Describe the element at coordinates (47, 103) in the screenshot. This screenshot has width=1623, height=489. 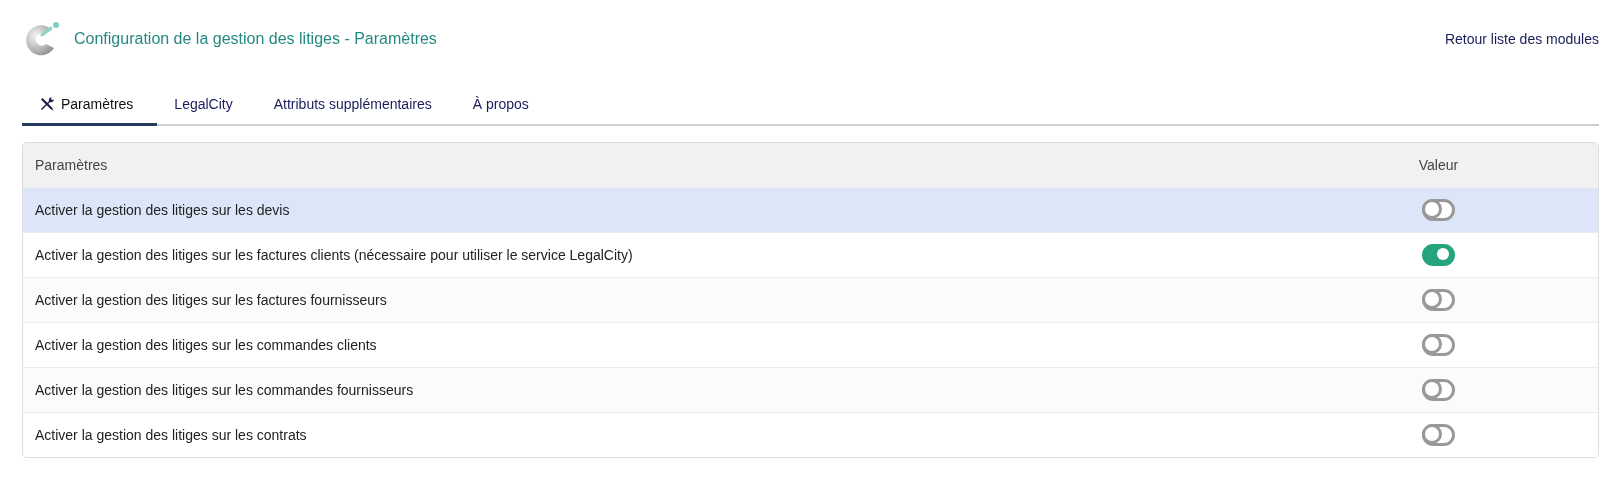
I see `tools-icon` at that location.